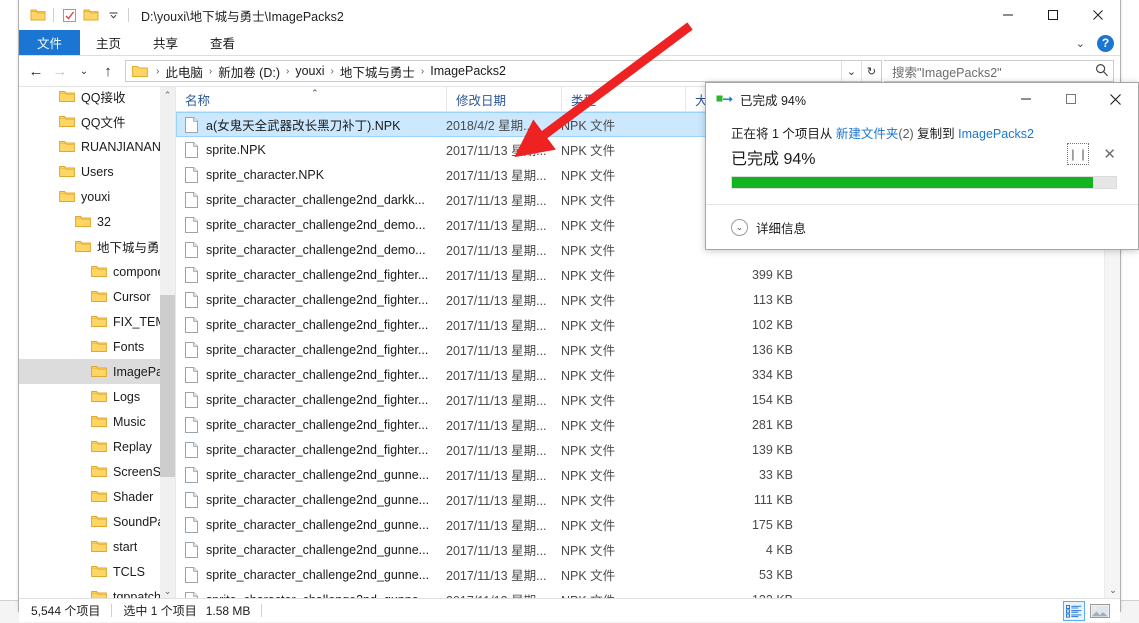 This screenshot has height=623, width=1139. Describe the element at coordinates (569, 15) in the screenshot. I see `title-bar: D:\youxi\地下城与勇士\ImagePacks2` at that location.